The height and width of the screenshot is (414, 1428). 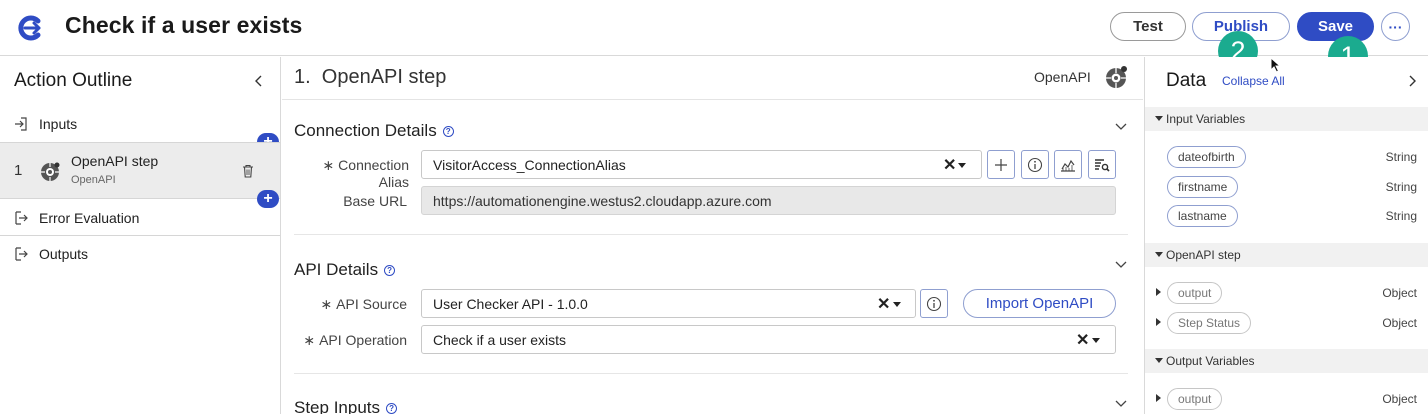 What do you see at coordinates (370, 77) in the screenshot?
I see `step-title: 1. OpenAPI step` at bounding box center [370, 77].